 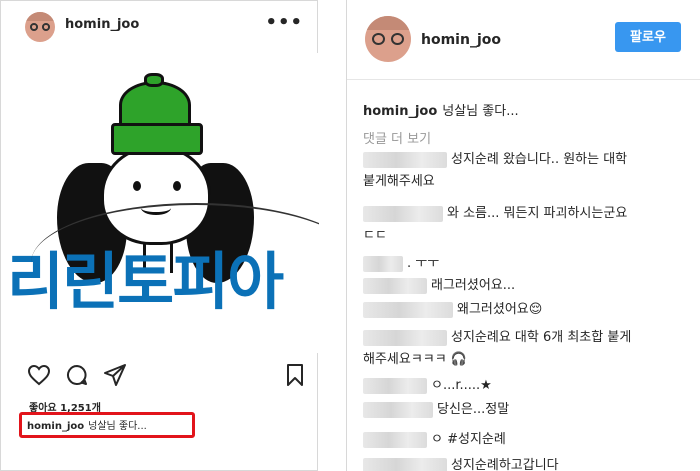 What do you see at coordinates (55, 426) in the screenshot?
I see `caption-username: homin_joo` at bounding box center [55, 426].